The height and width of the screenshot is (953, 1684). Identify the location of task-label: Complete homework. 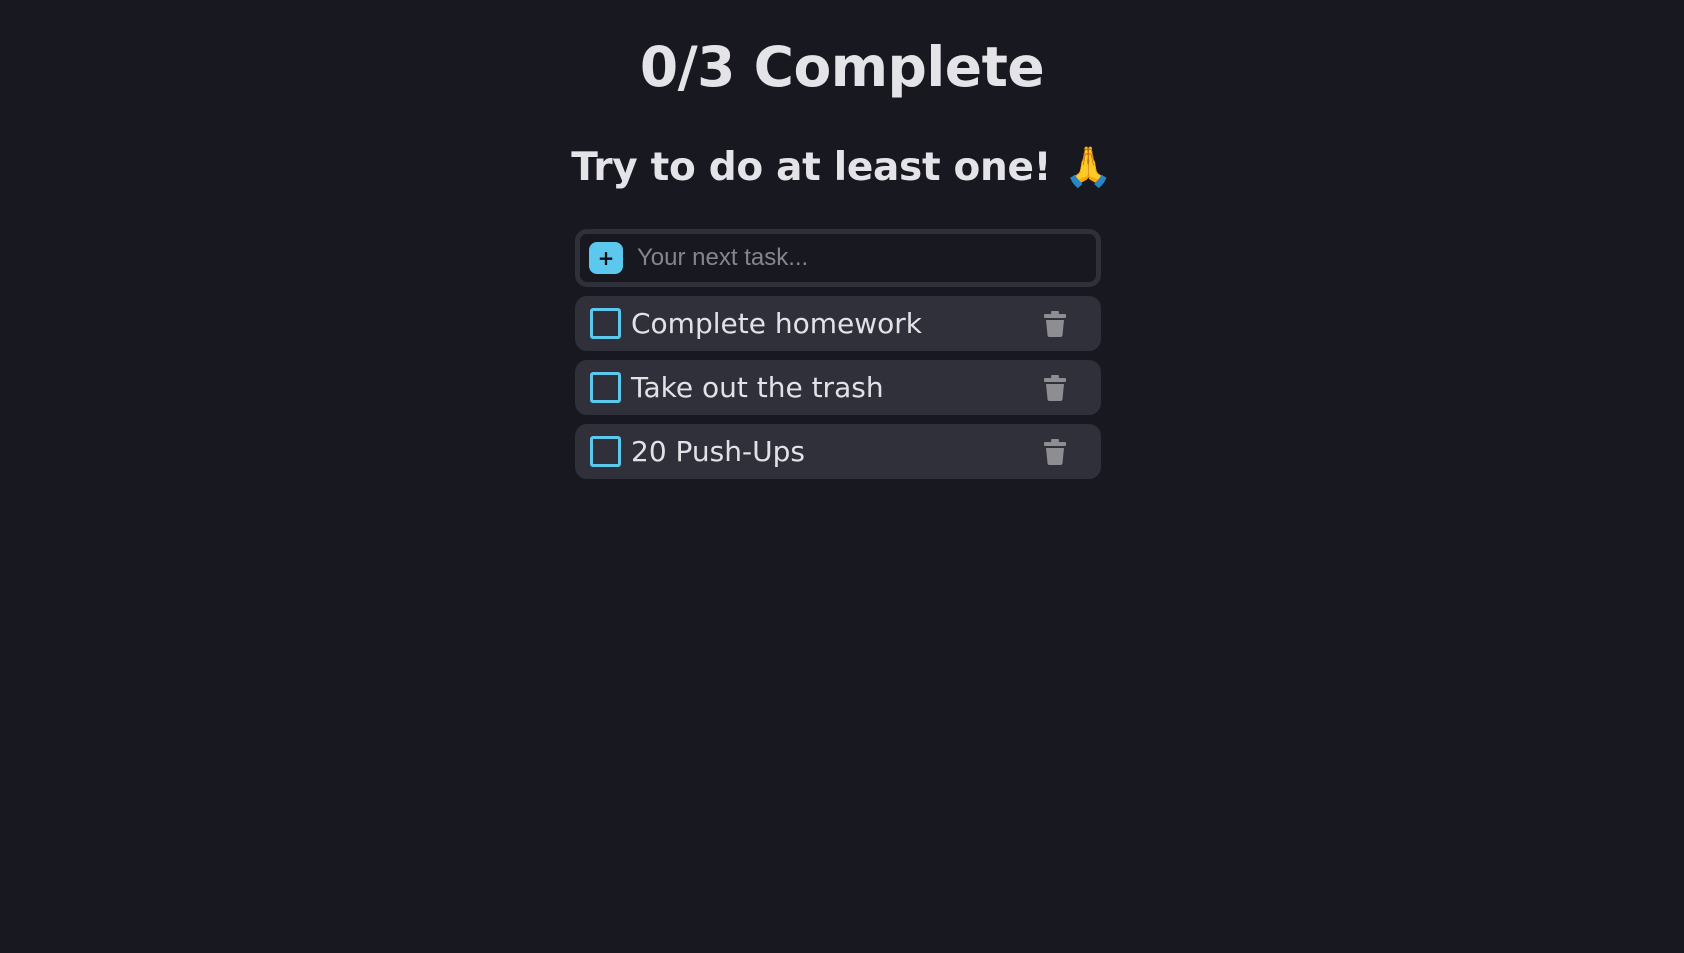
(776, 323).